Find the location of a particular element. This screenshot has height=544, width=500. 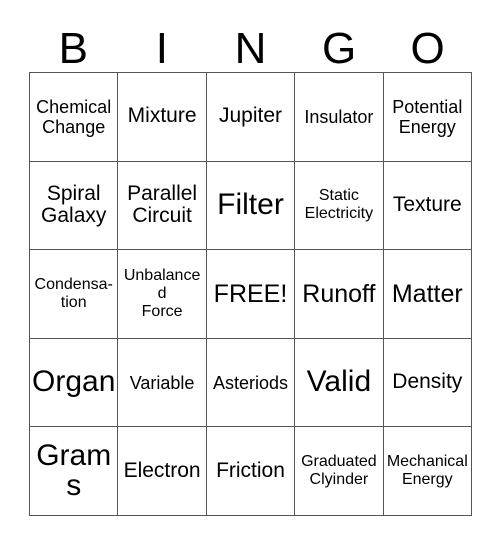

bingo-cell: Static Electricity is located at coordinates (339, 206).